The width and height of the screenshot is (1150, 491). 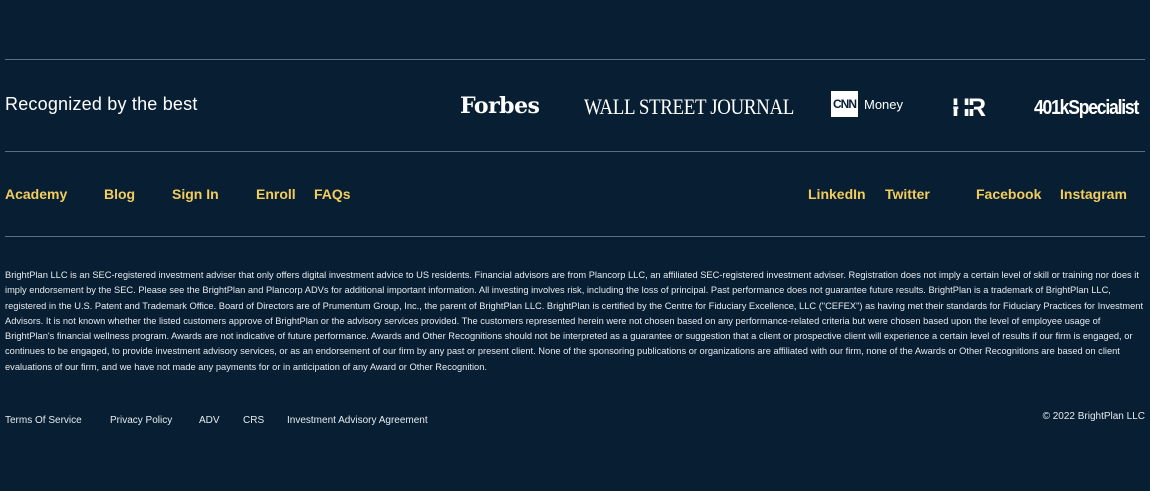 I want to click on hr-technologist-mark: HR TECHNOLOGIST, so click(x=970, y=108).